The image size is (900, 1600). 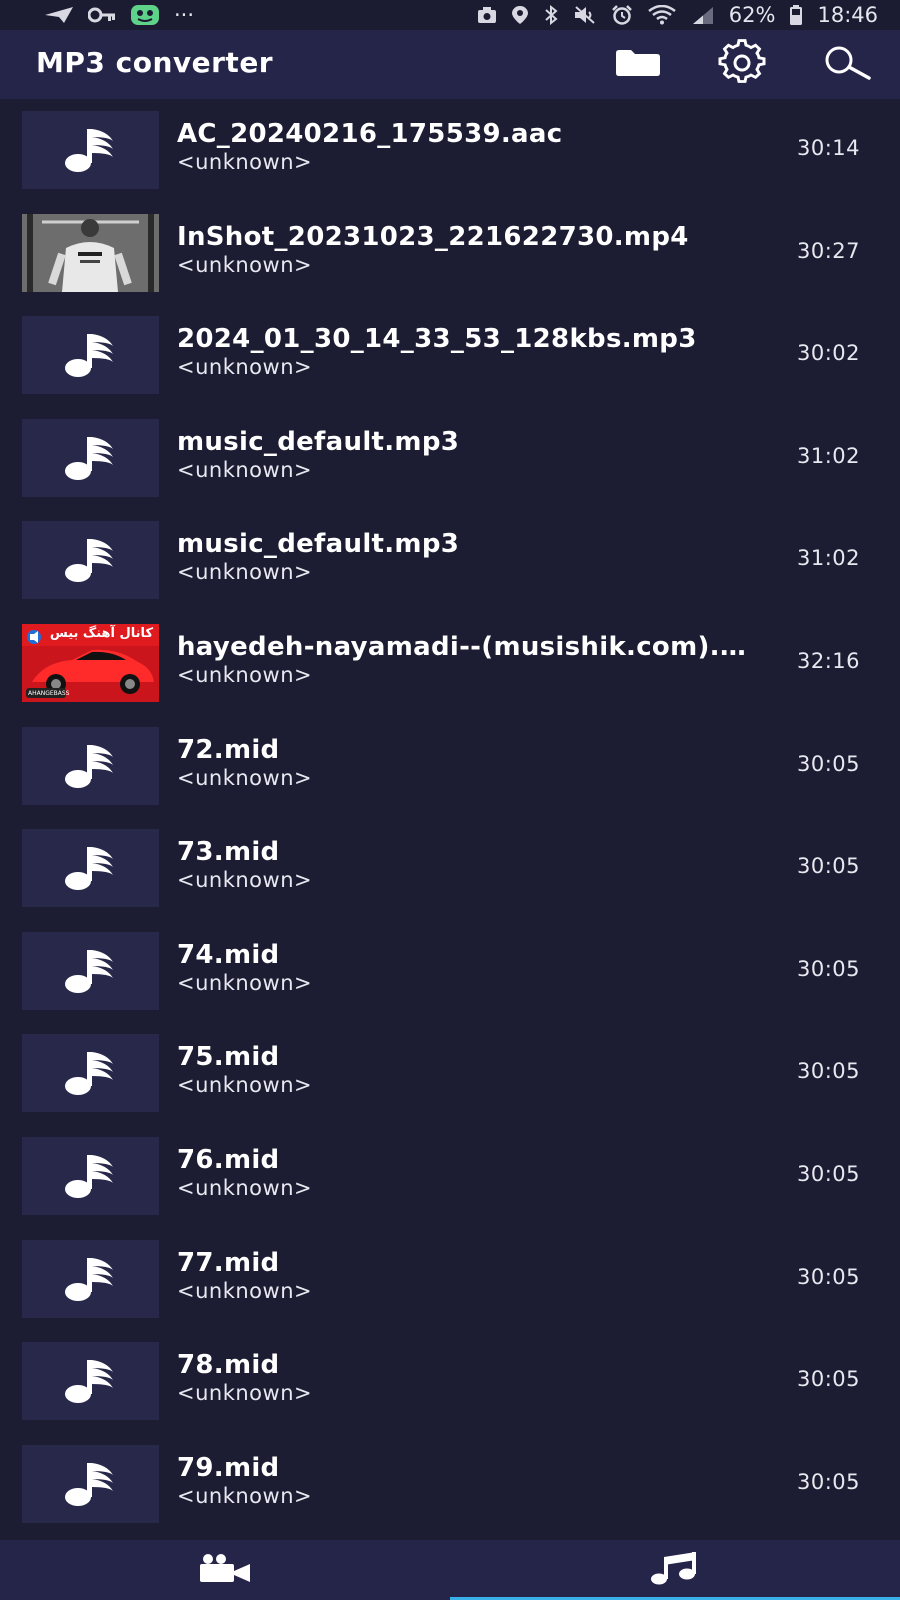 What do you see at coordinates (228, 1057) in the screenshot?
I see `track-title: 75.mid` at bounding box center [228, 1057].